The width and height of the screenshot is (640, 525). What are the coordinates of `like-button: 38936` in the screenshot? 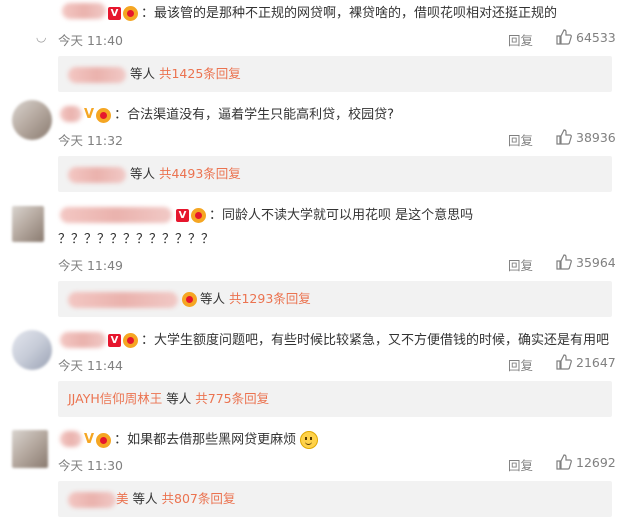 It's located at (586, 137).